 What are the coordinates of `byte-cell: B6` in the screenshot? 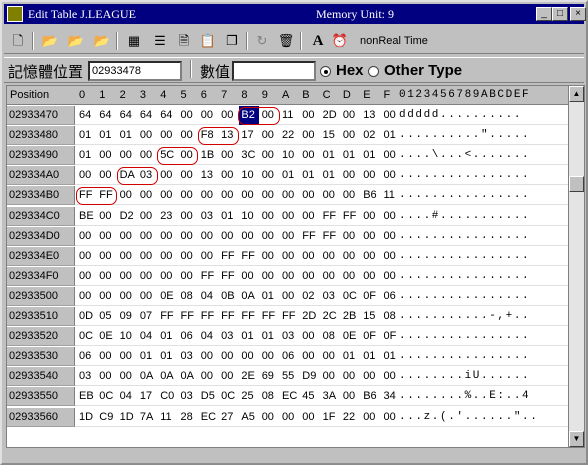 It's located at (371, 396).